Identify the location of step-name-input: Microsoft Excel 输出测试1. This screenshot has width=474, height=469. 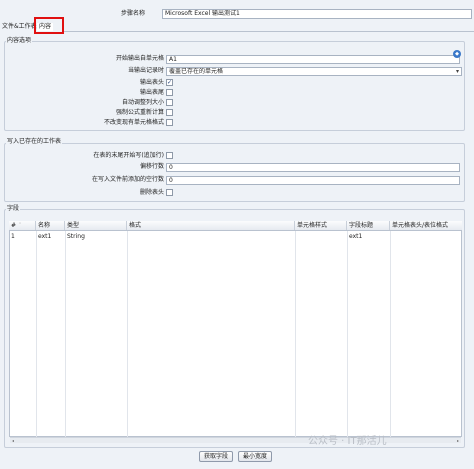
(317, 14).